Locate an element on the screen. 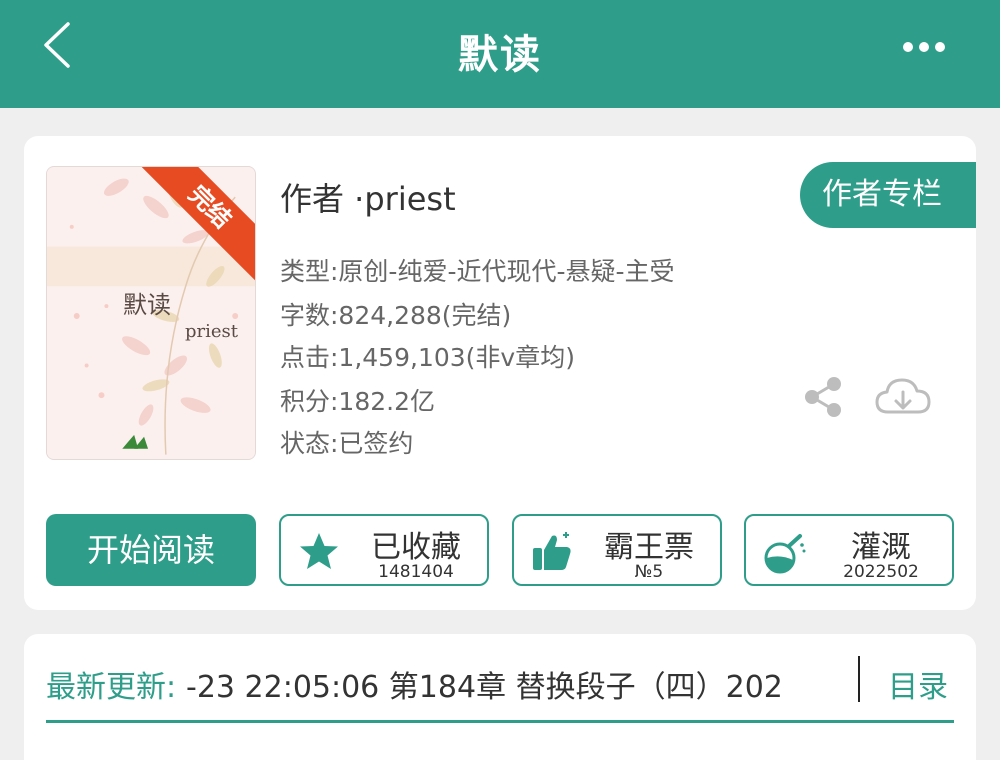 The image size is (1000, 760). start-reading-button: 开始阅读 is located at coordinates (151, 550).